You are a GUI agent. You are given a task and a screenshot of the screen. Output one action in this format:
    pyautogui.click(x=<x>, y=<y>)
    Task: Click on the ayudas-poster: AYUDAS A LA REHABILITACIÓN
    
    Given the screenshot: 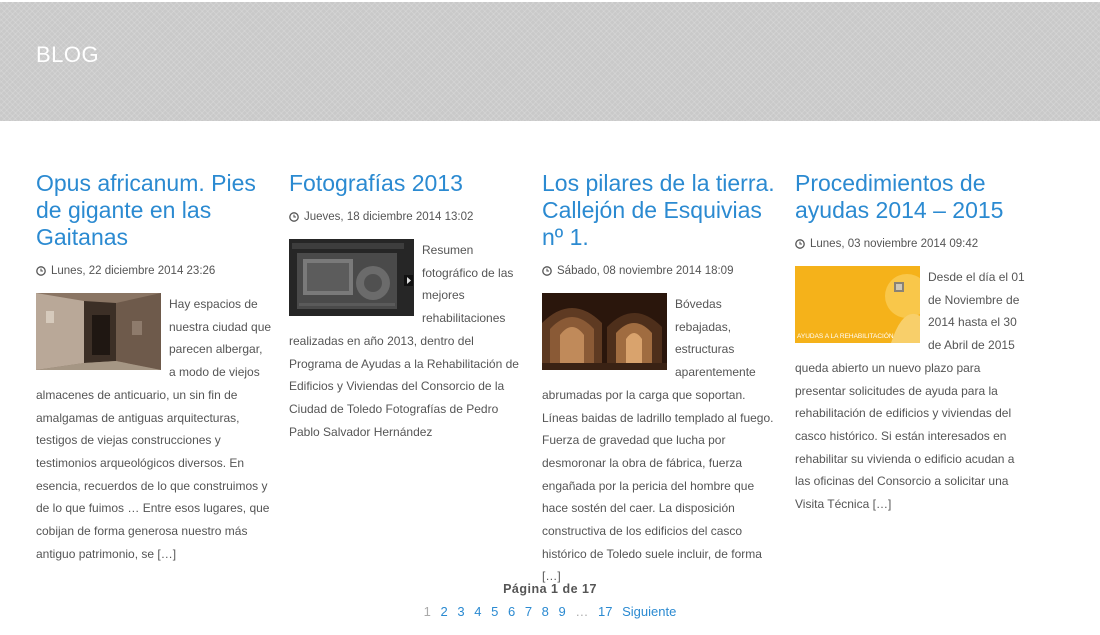 What is the action you would take?
    pyautogui.click(x=857, y=304)
    